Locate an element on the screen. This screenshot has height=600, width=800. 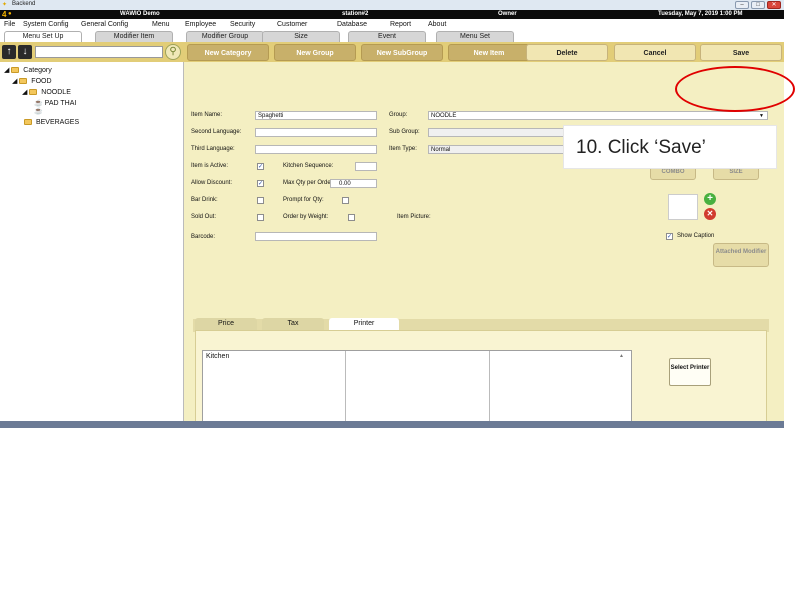
group-select: NOODLE ▼ is located at coordinates (598, 115).